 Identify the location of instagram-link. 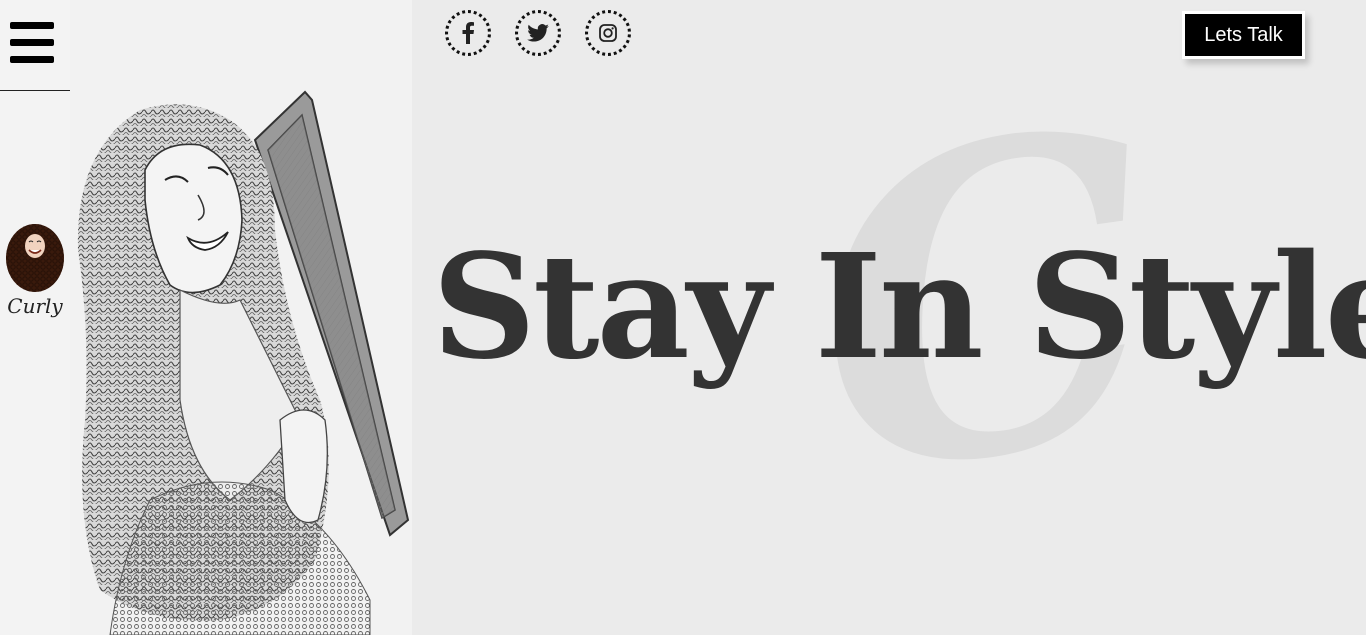
(608, 33).